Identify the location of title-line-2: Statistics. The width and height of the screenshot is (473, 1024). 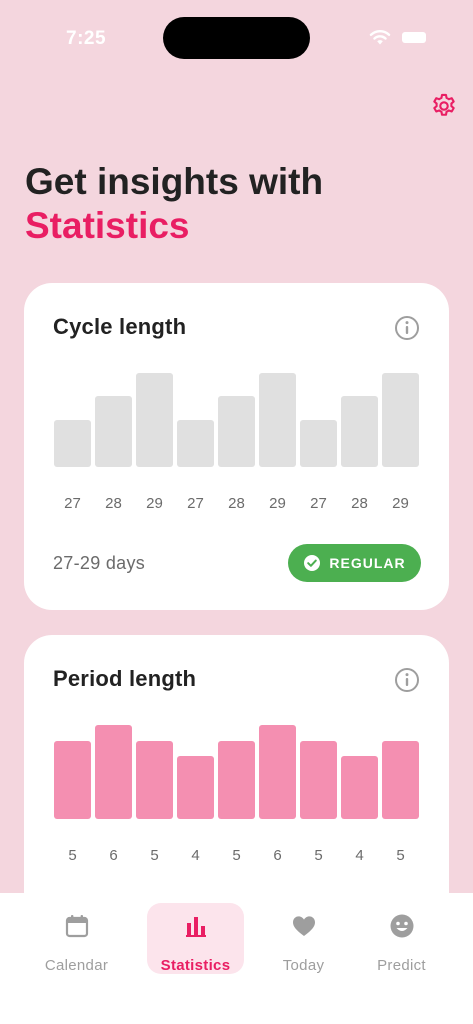
(107, 225).